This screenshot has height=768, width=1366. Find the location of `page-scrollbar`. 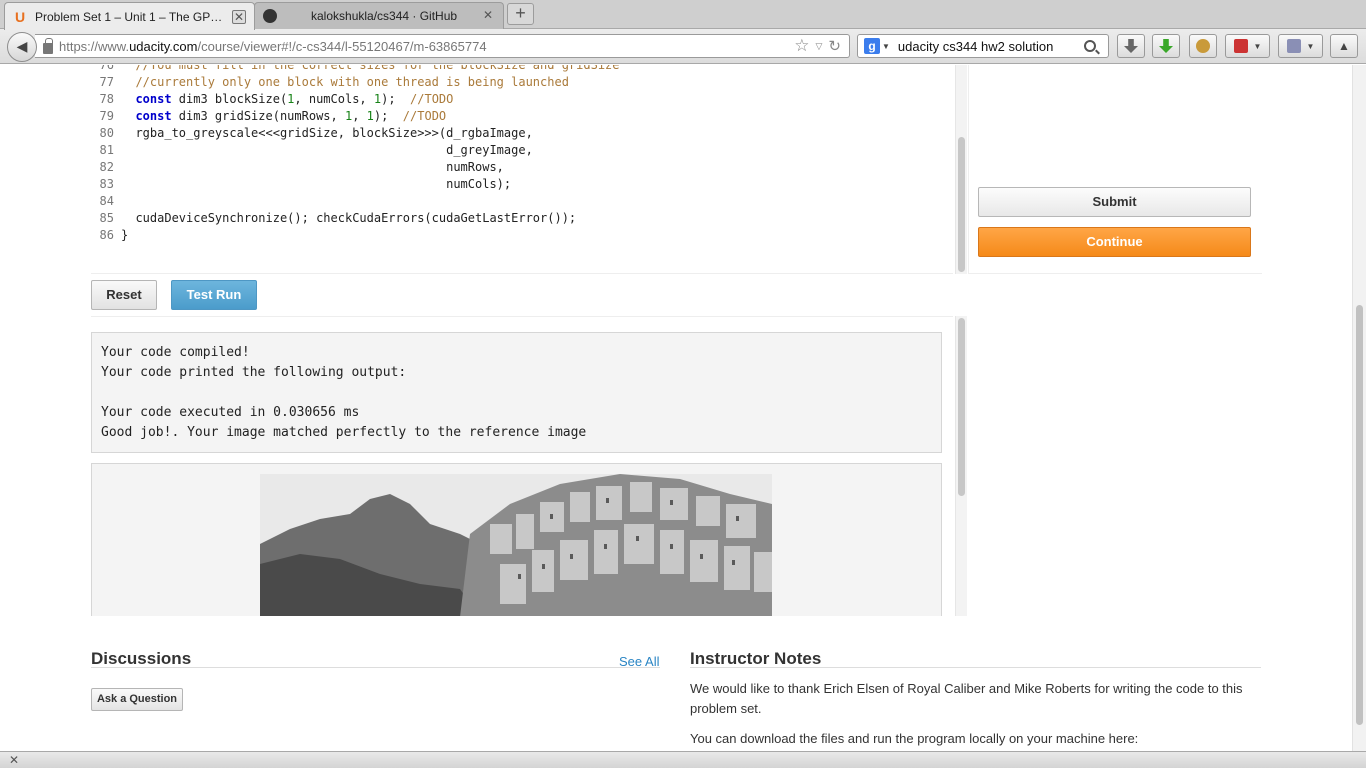

page-scrollbar is located at coordinates (1359, 408).